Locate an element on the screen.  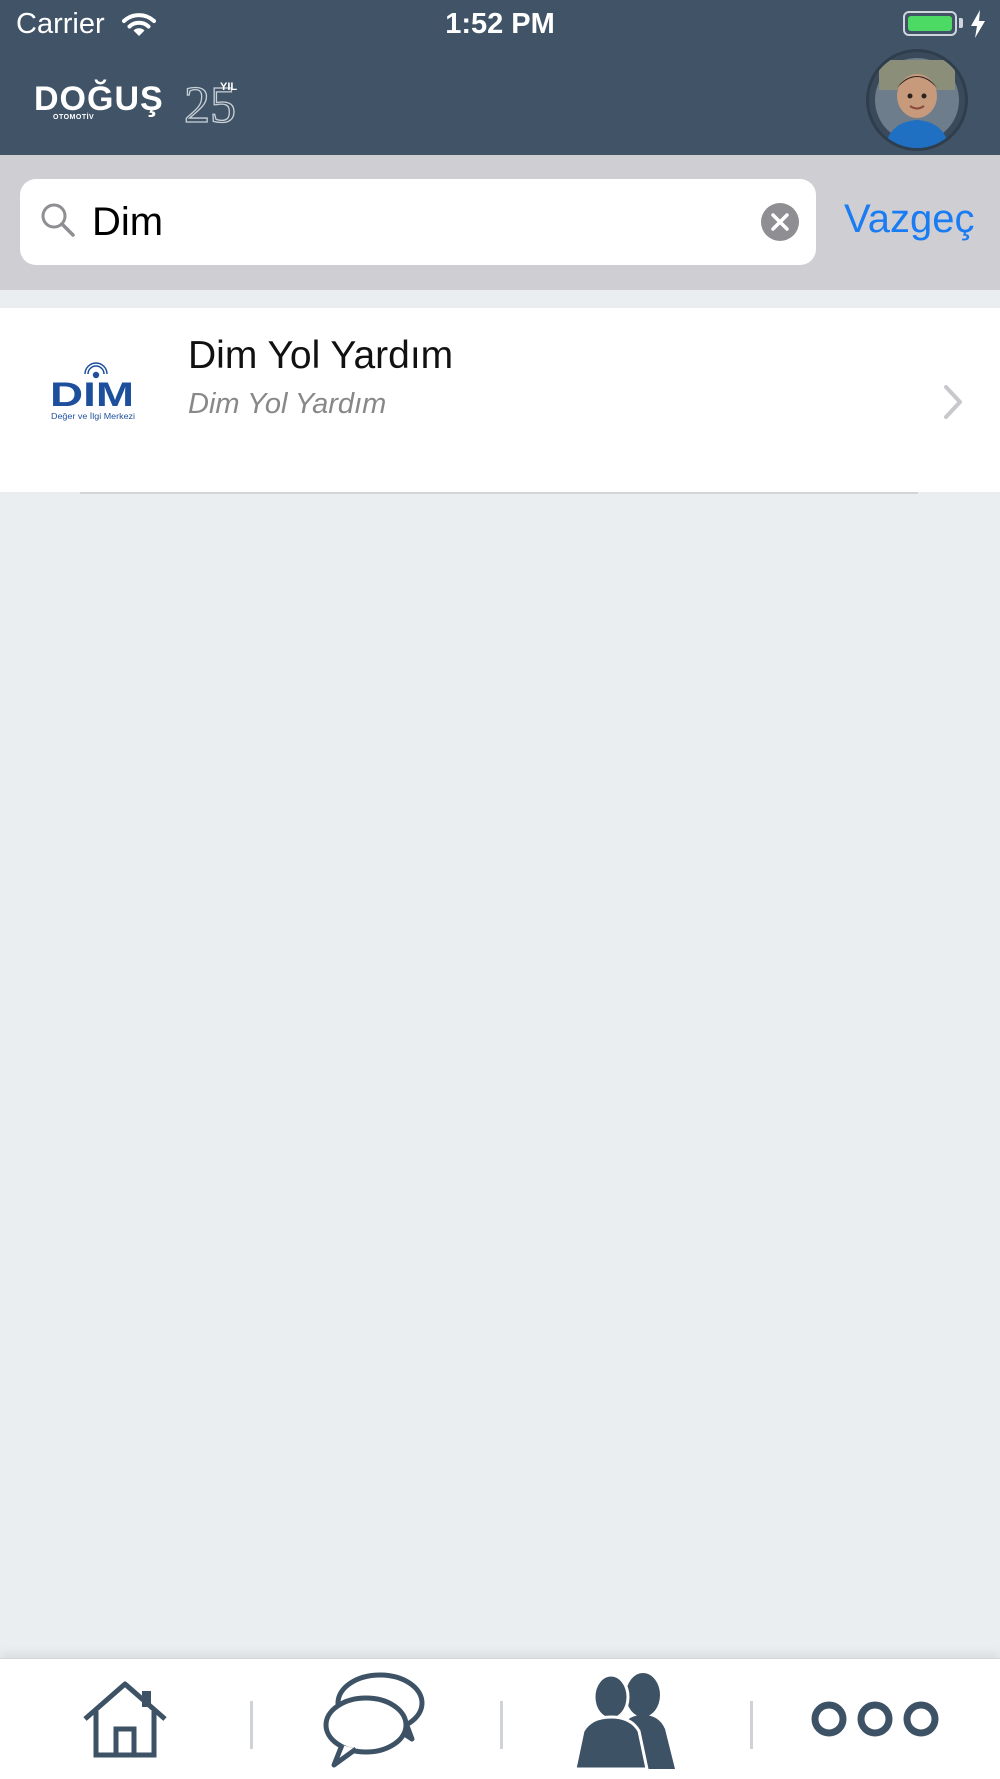
tab-bar is located at coordinates (500, 1718).